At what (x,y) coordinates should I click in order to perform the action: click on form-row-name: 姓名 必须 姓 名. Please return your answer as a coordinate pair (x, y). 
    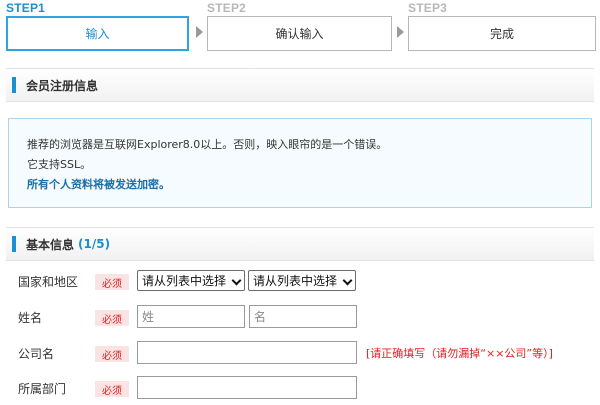
    Looking at the image, I should click on (300, 317).